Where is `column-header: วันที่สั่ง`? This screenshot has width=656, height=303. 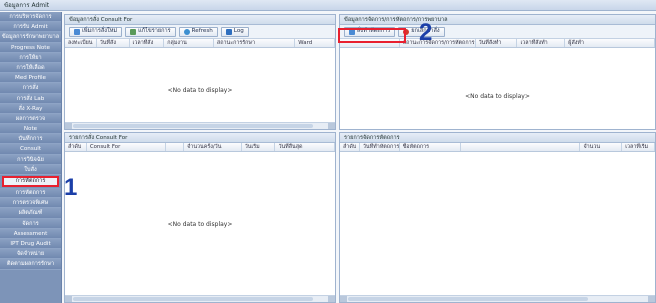 column-header: วันที่สั่ง is located at coordinates (113, 43).